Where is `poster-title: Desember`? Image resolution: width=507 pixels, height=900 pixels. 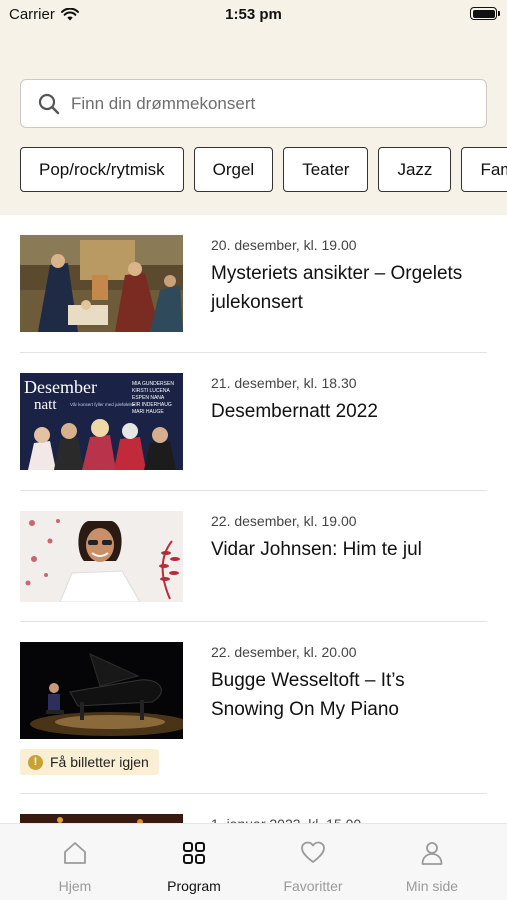 poster-title: Desember is located at coordinates (60, 387).